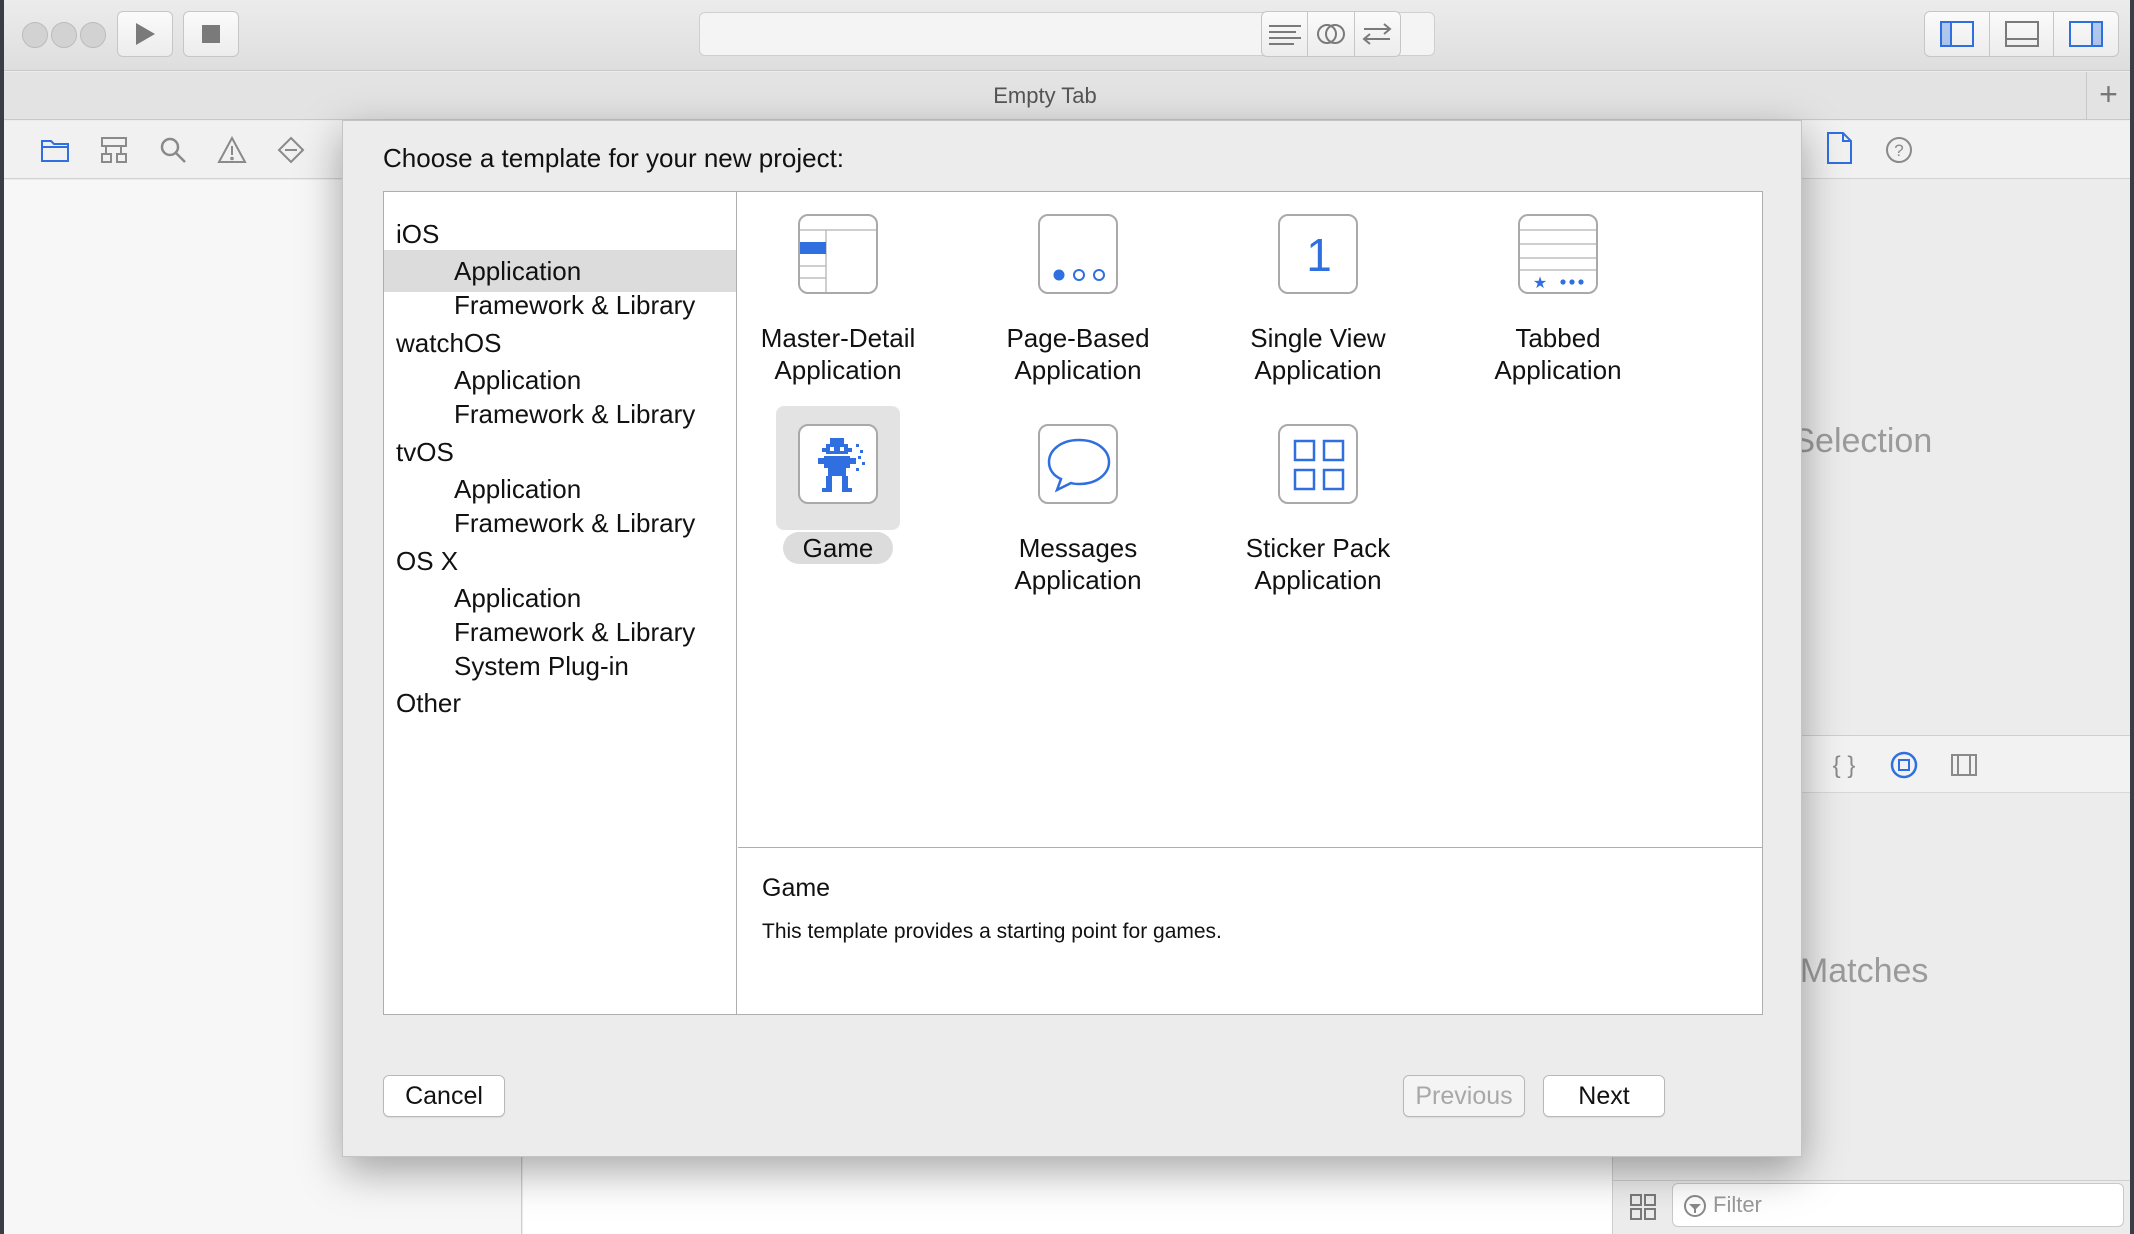 The image size is (2134, 1234). Describe the element at coordinates (64, 35) in the screenshot. I see `minimize-window-button` at that location.